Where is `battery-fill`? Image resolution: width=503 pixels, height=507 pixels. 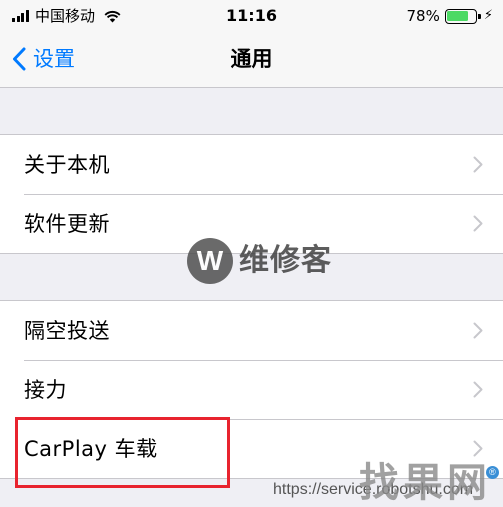 battery-fill is located at coordinates (458, 16).